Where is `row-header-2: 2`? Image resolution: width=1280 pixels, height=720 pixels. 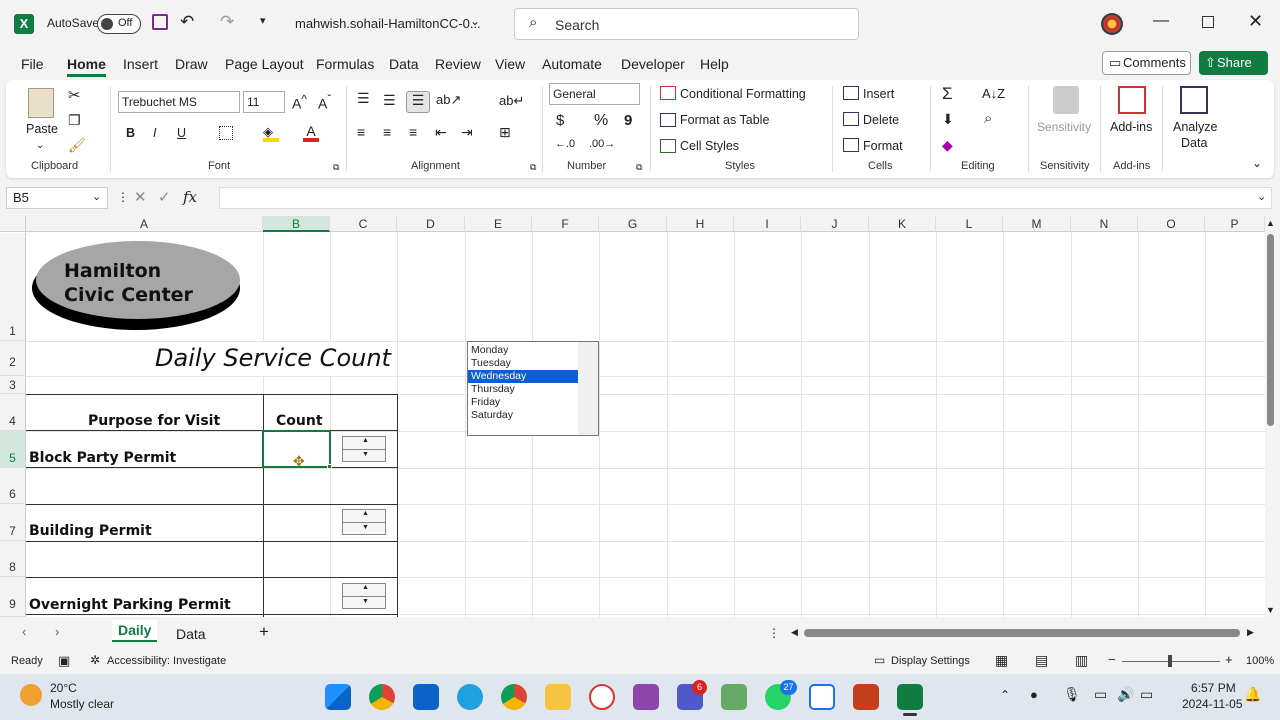 row-header-2: 2 is located at coordinates (13, 358).